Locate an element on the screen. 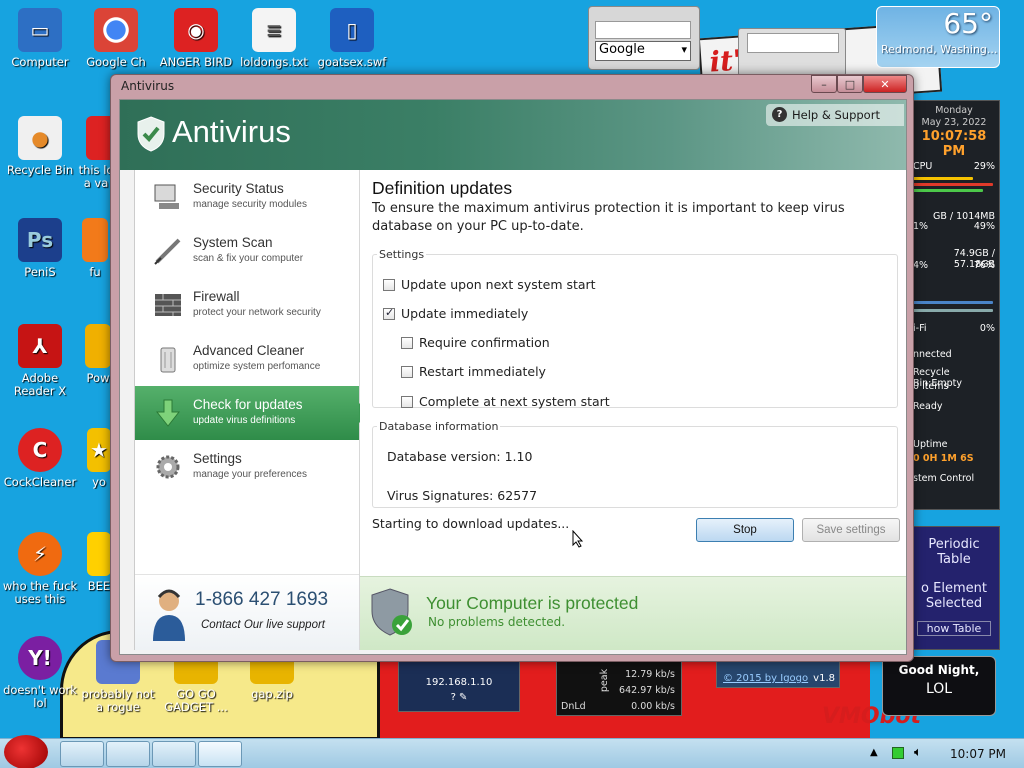 The height and width of the screenshot is (768, 1024). goodnight-line-2: LOL is located at coordinates (939, 689).